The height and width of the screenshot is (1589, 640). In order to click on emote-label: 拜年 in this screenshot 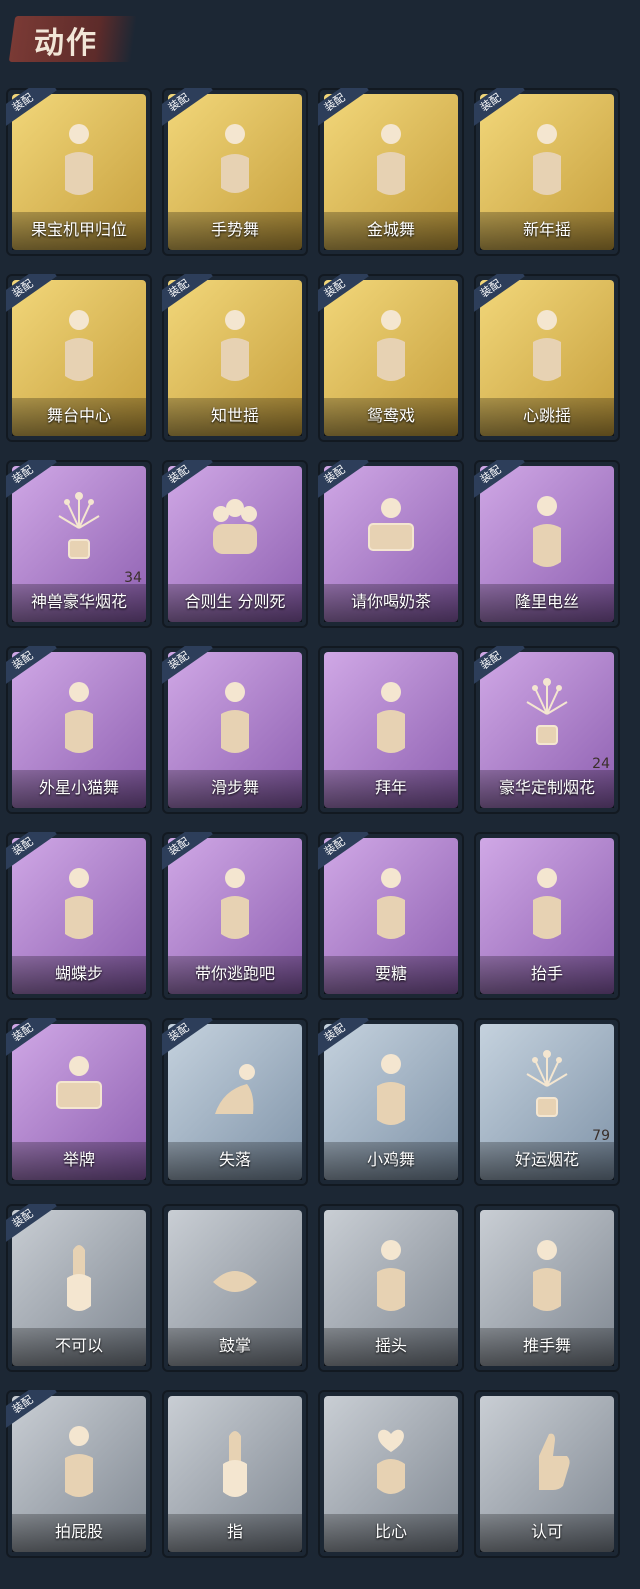, I will do `click(390, 787)`.